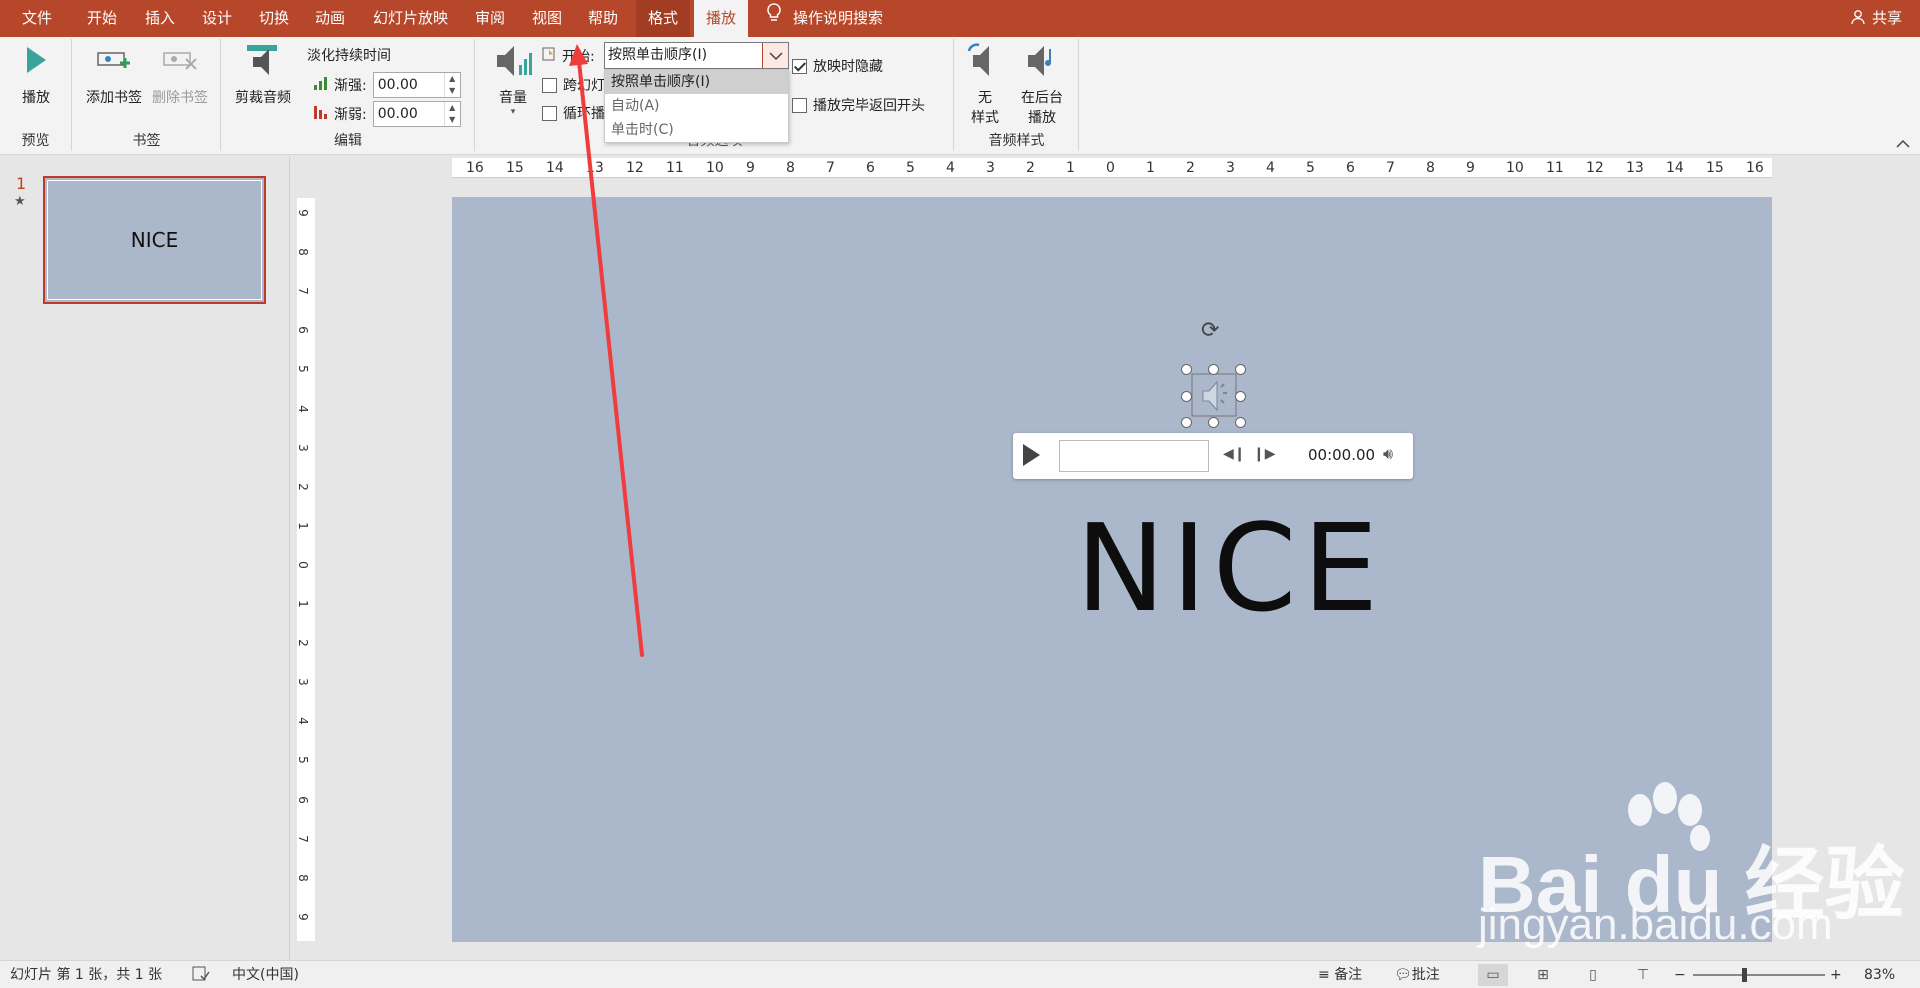 This screenshot has width=1920, height=988. Describe the element at coordinates (1388, 454) in the screenshot. I see `speaker-icon: 🔊︎` at that location.